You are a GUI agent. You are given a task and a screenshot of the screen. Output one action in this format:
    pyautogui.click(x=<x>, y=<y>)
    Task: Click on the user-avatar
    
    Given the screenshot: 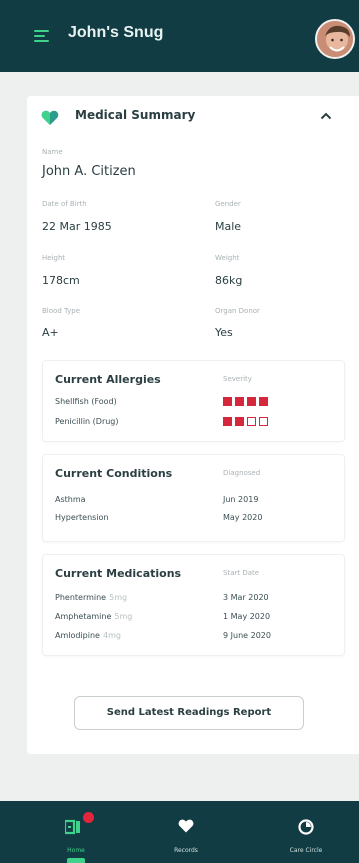 What is the action you would take?
    pyautogui.click(x=335, y=39)
    